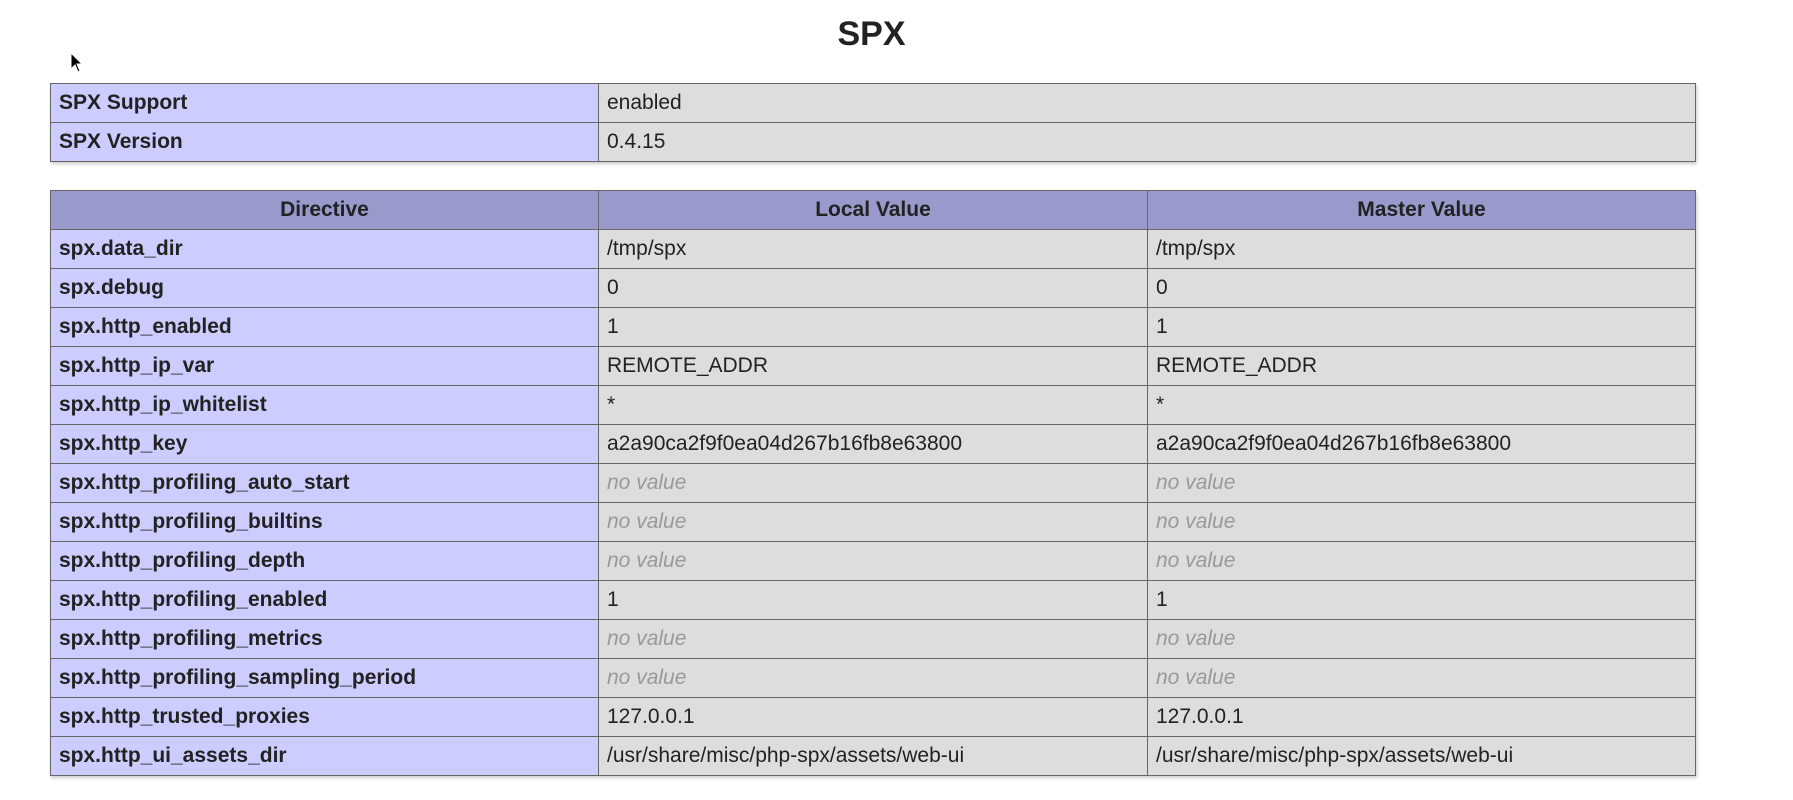 This screenshot has width=1793, height=800. Describe the element at coordinates (613, 287) in the screenshot. I see `local-value: 0` at that location.